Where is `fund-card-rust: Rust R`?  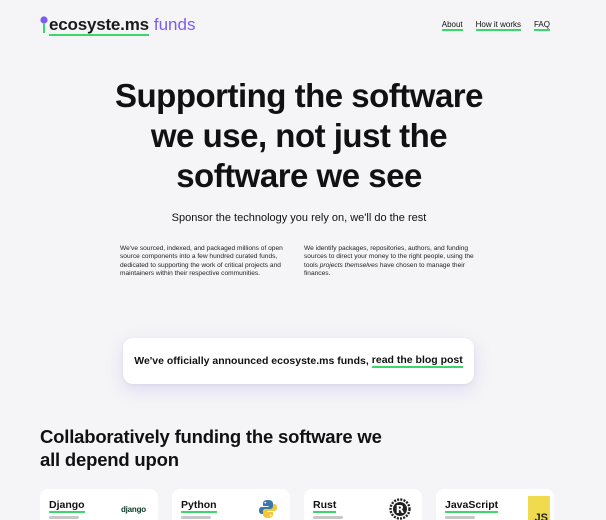
fund-card-rust: Rust R is located at coordinates (363, 504).